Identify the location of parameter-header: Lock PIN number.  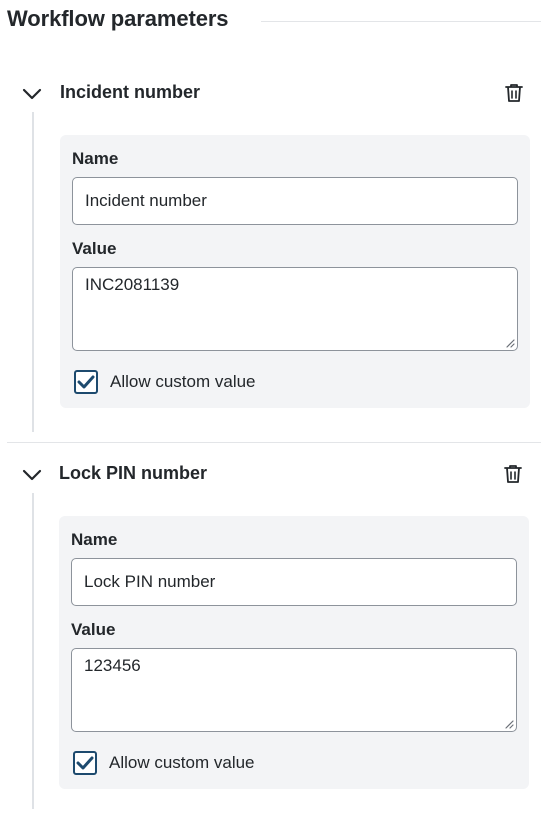
(270, 474).